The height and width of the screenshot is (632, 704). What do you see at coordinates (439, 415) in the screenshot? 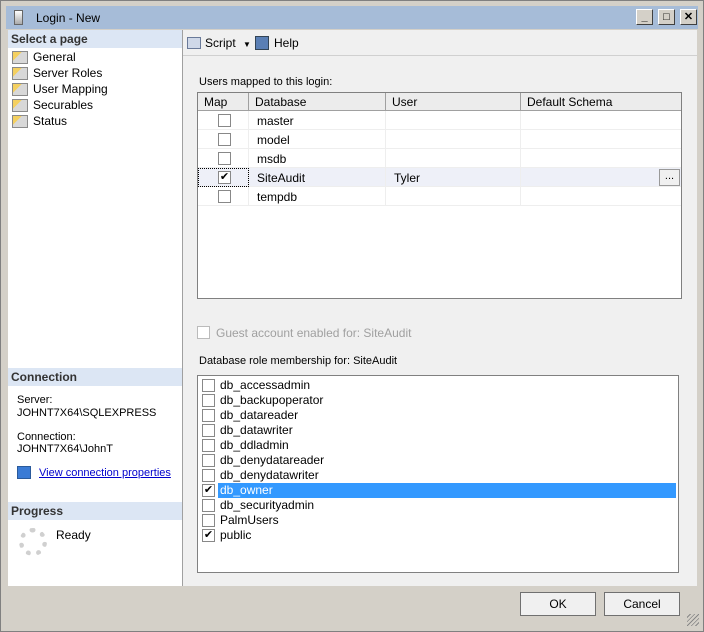
I see `role-item-db_datareader: db_datareader` at bounding box center [439, 415].